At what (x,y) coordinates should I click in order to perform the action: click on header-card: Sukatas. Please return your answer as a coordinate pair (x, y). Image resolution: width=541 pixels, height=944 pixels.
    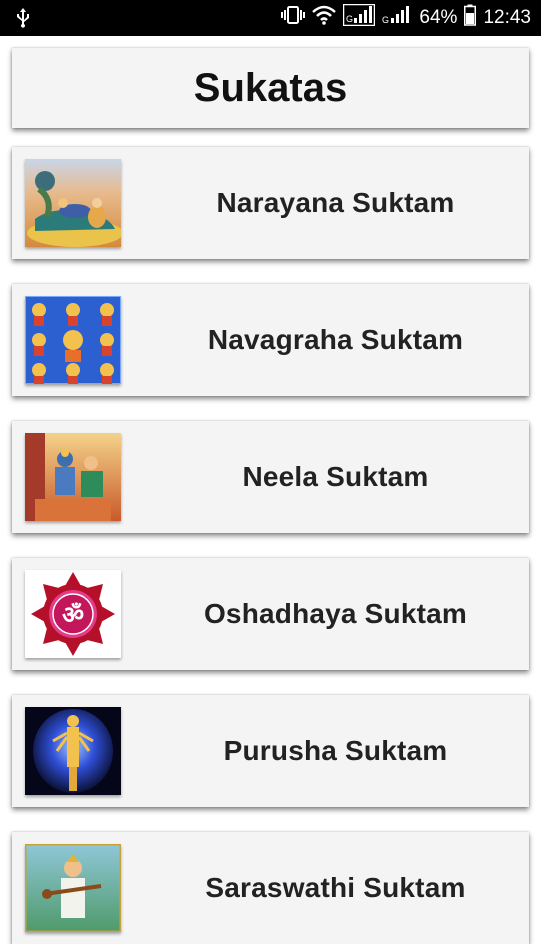
    Looking at the image, I should click on (270, 88).